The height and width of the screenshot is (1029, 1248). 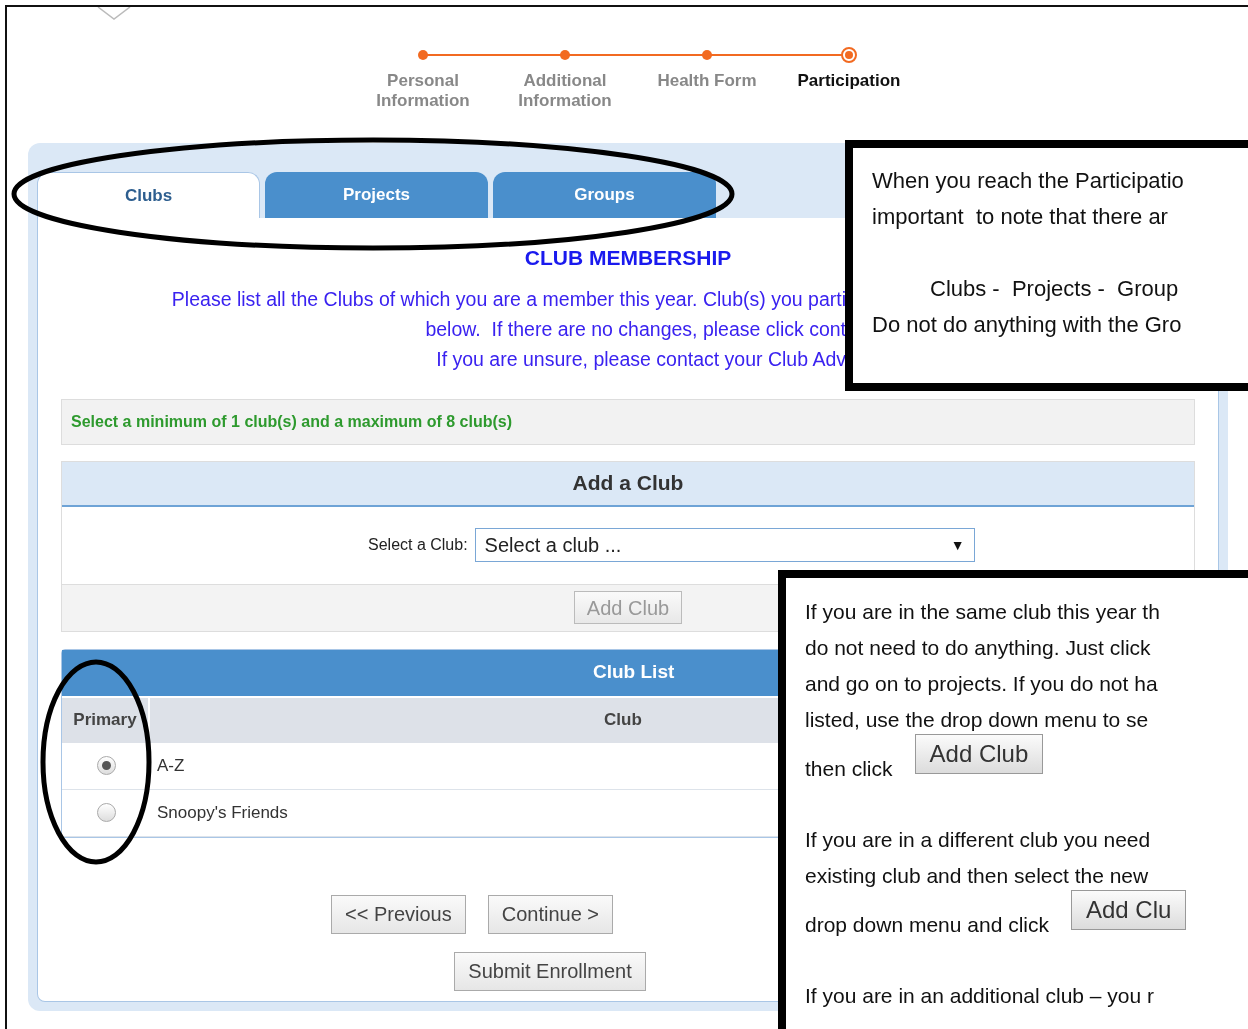 What do you see at coordinates (565, 91) in the screenshot?
I see `step-label: Additional Information` at bounding box center [565, 91].